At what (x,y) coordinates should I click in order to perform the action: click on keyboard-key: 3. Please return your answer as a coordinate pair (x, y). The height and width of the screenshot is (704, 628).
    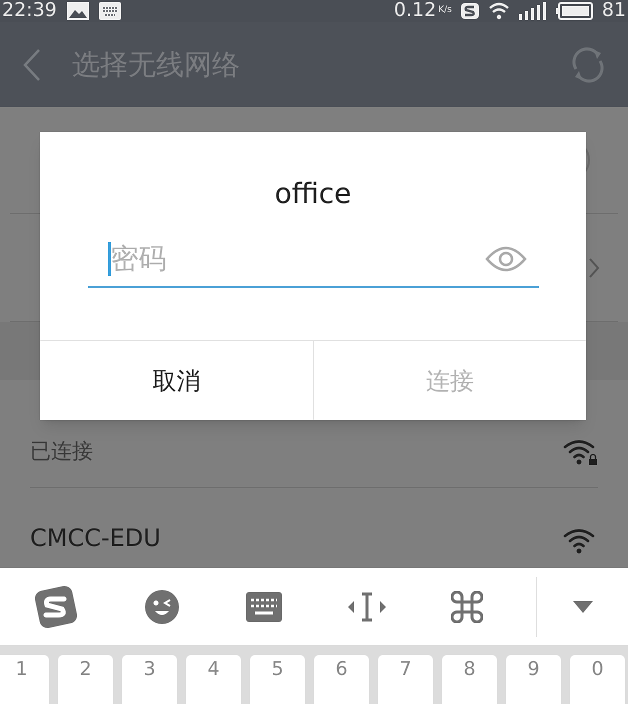
    Looking at the image, I should click on (149, 679).